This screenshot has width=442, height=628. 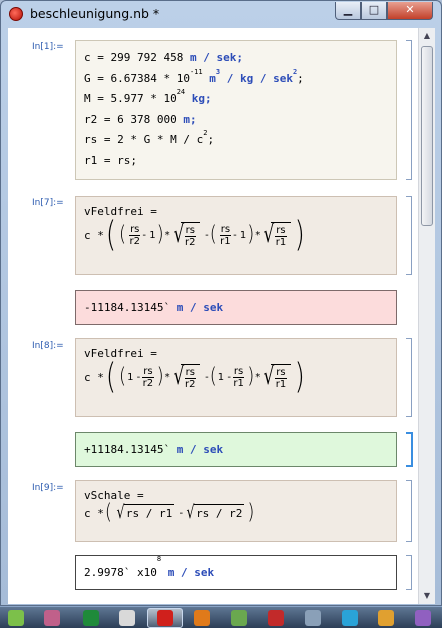 I want to click on g-unit-rest: / kg / sek, so click(x=259, y=78).